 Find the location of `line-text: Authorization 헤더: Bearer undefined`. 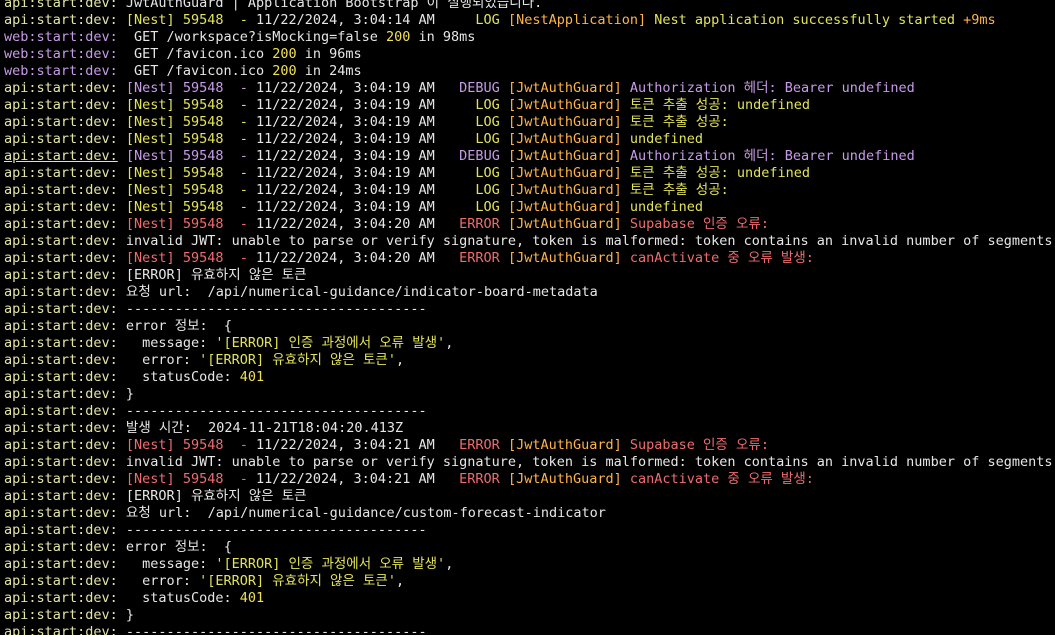

line-text: Authorization 헤더: Bearer undefined is located at coordinates (772, 88).